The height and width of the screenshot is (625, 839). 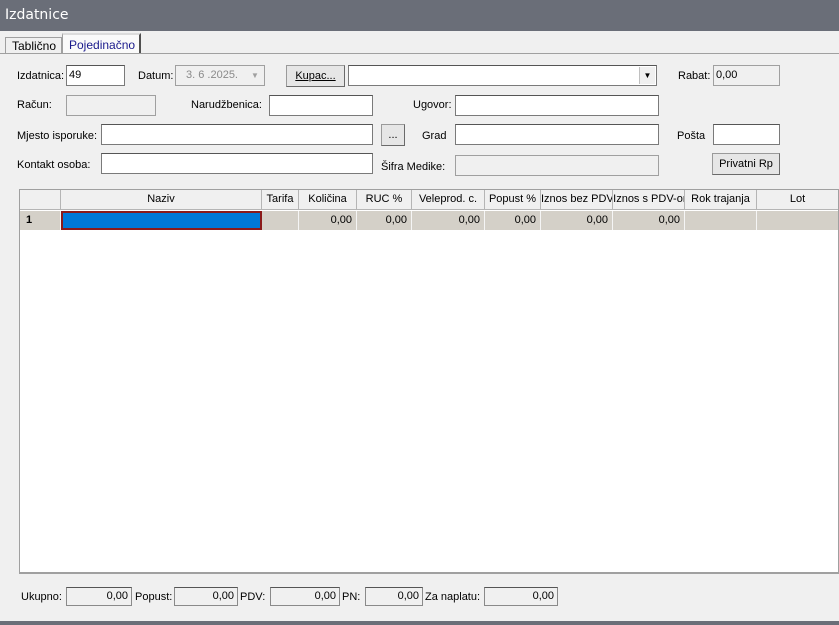 What do you see at coordinates (394, 596) in the screenshot?
I see `pn-field: 0,00` at bounding box center [394, 596].